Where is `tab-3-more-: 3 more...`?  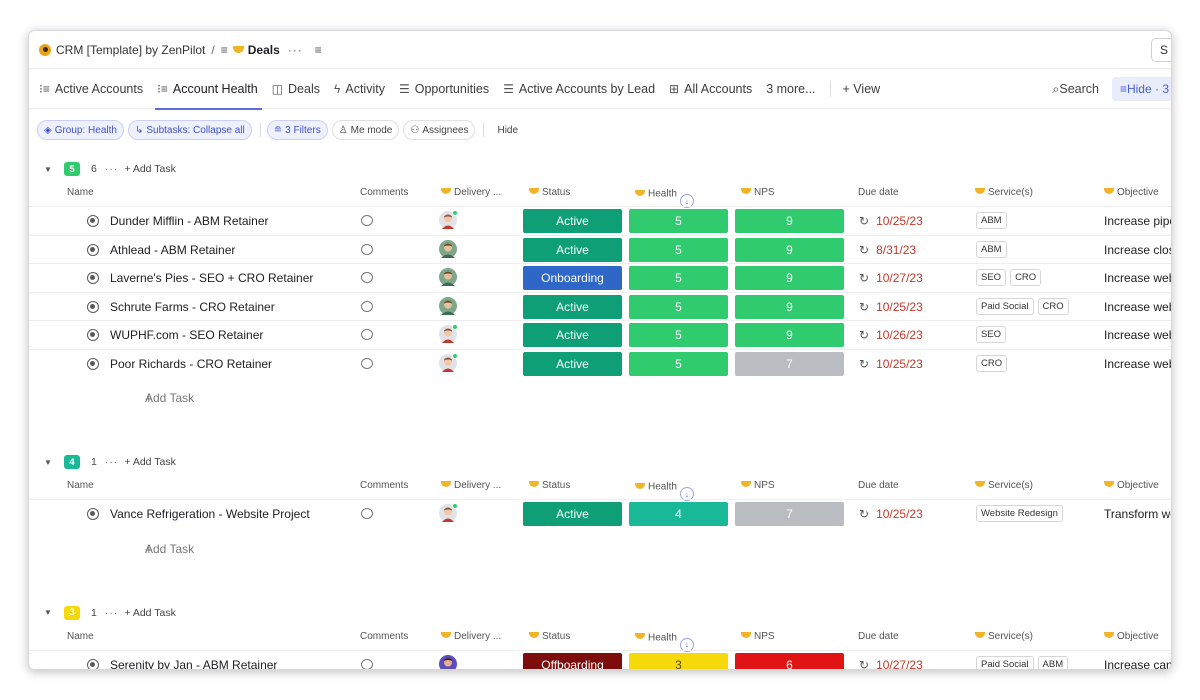 tab-3-more-: 3 more... is located at coordinates (790, 89).